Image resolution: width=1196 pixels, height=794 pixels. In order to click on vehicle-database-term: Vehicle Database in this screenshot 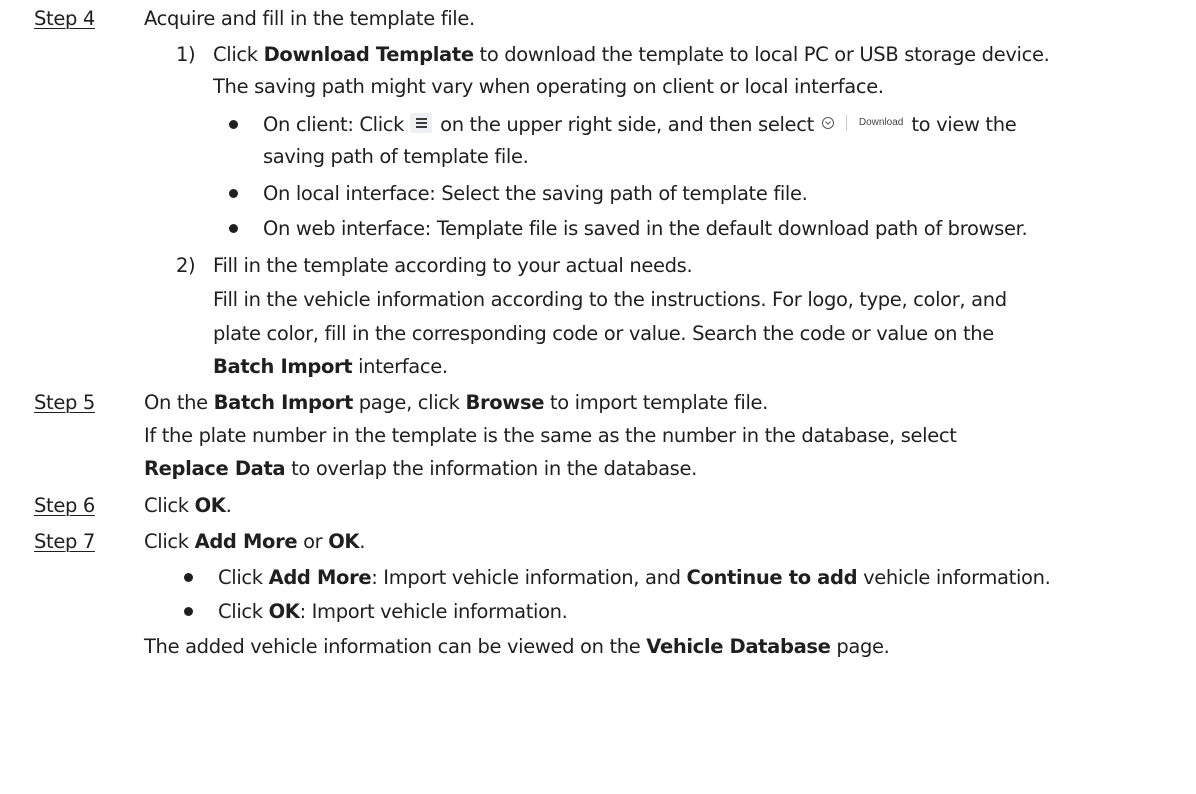, I will do `click(738, 646)`.